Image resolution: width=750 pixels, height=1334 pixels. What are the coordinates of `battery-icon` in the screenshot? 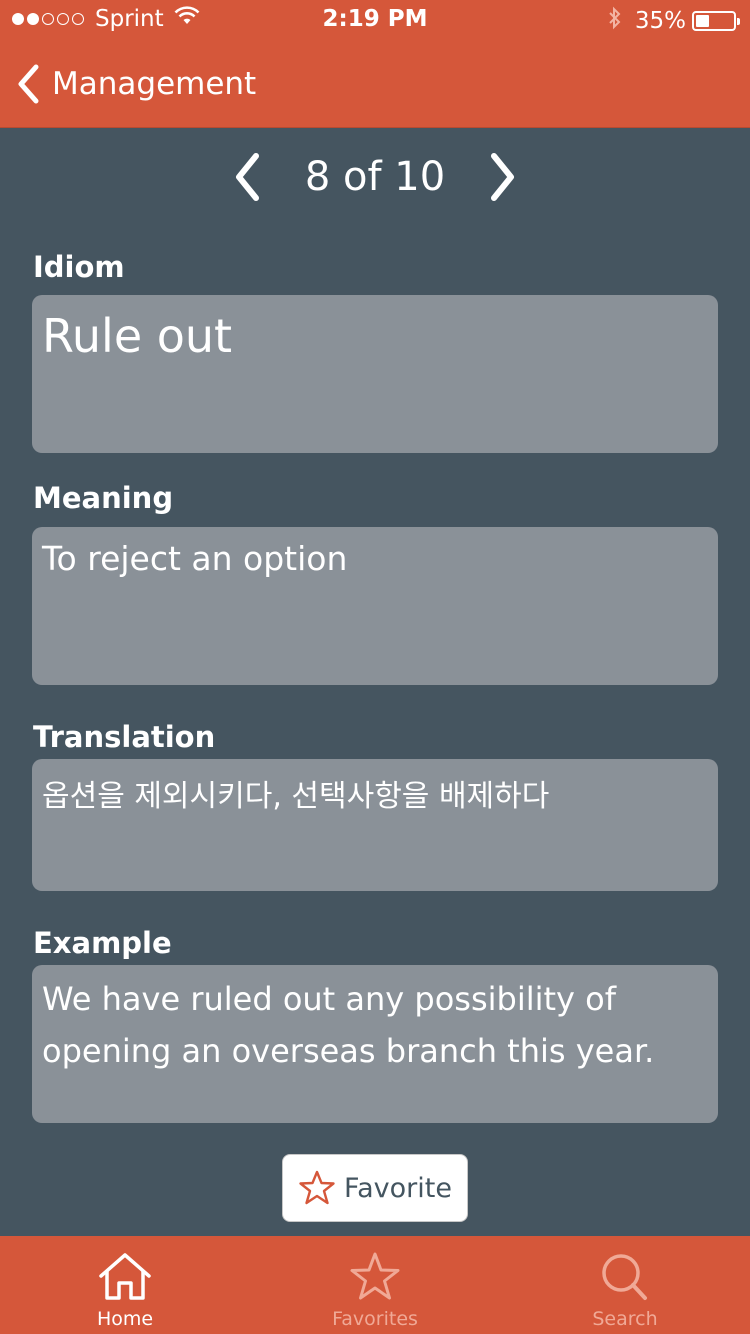 It's located at (716, 21).